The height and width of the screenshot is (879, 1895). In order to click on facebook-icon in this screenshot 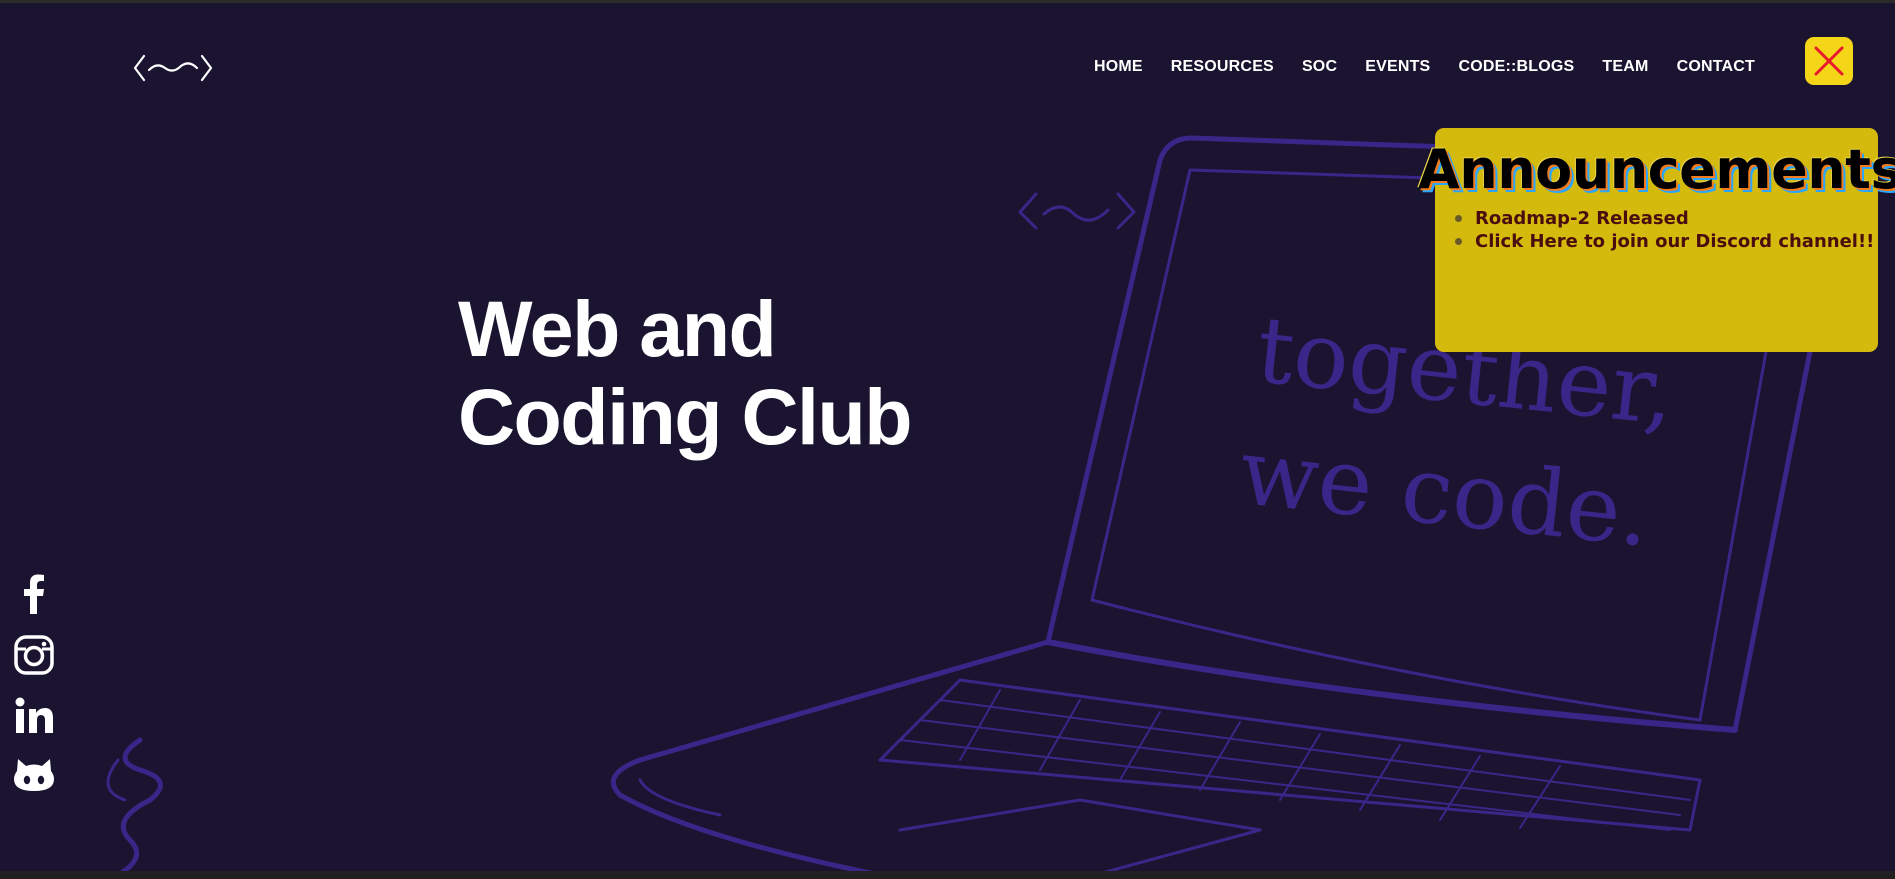, I will do `click(34, 594)`.